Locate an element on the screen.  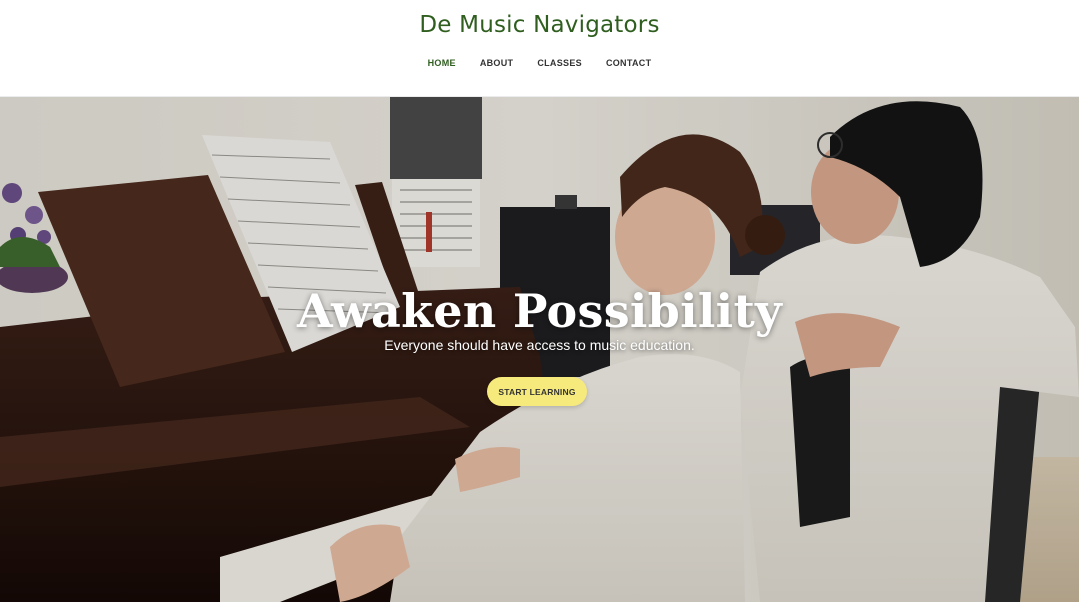
nav-item-about: ABOUT is located at coordinates (497, 63).